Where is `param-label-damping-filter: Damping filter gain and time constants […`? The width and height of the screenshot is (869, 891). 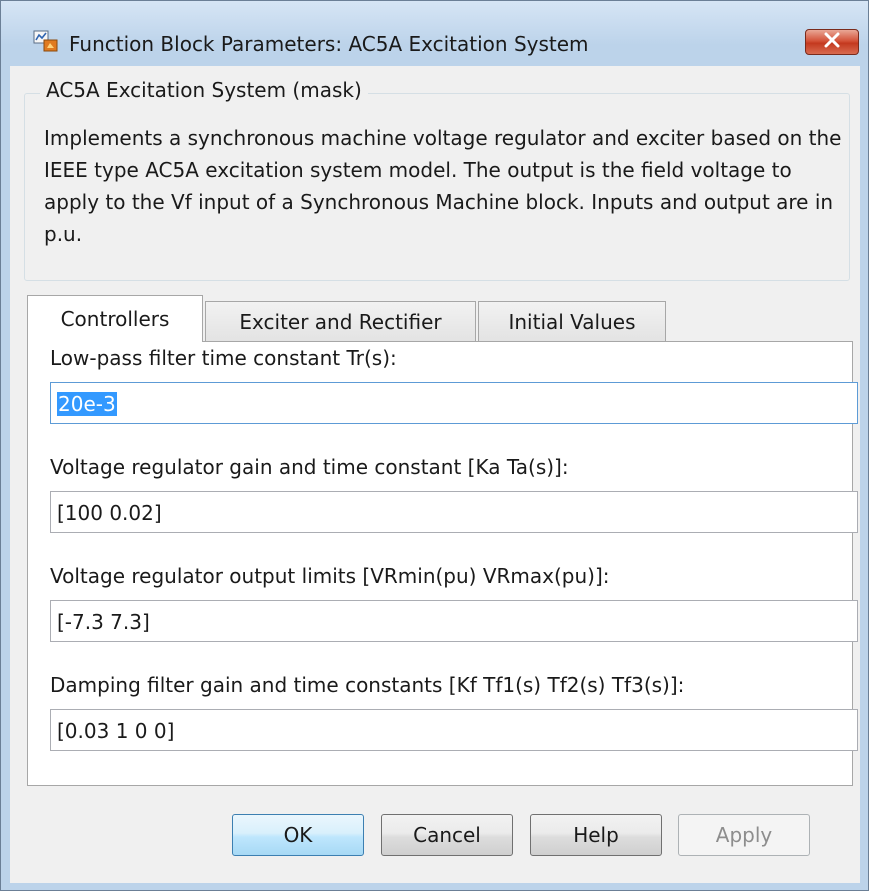 param-label-damping-filter: Damping filter gain and time constants [… is located at coordinates (367, 685).